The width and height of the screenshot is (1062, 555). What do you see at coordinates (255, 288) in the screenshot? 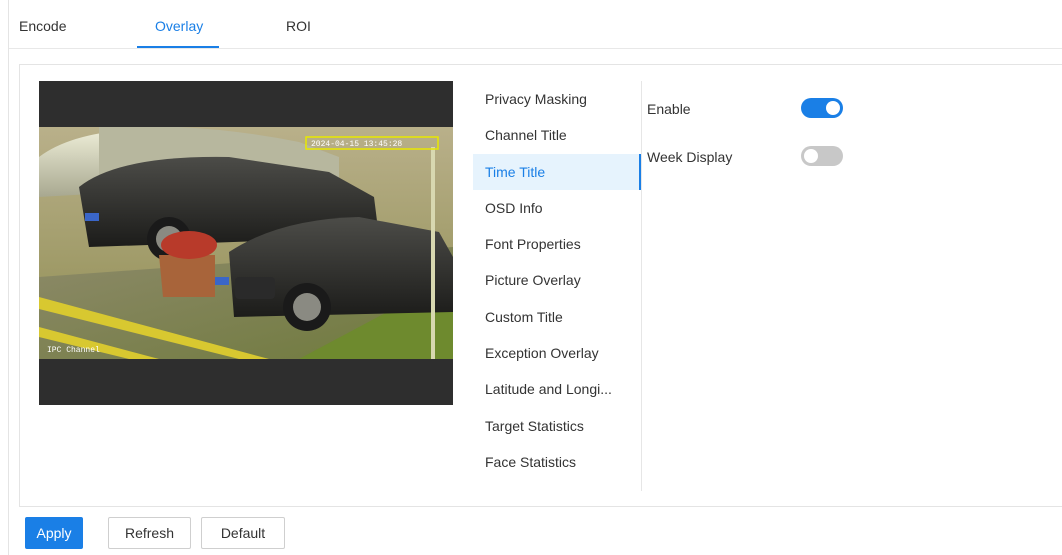
I see `car-grille` at bounding box center [255, 288].